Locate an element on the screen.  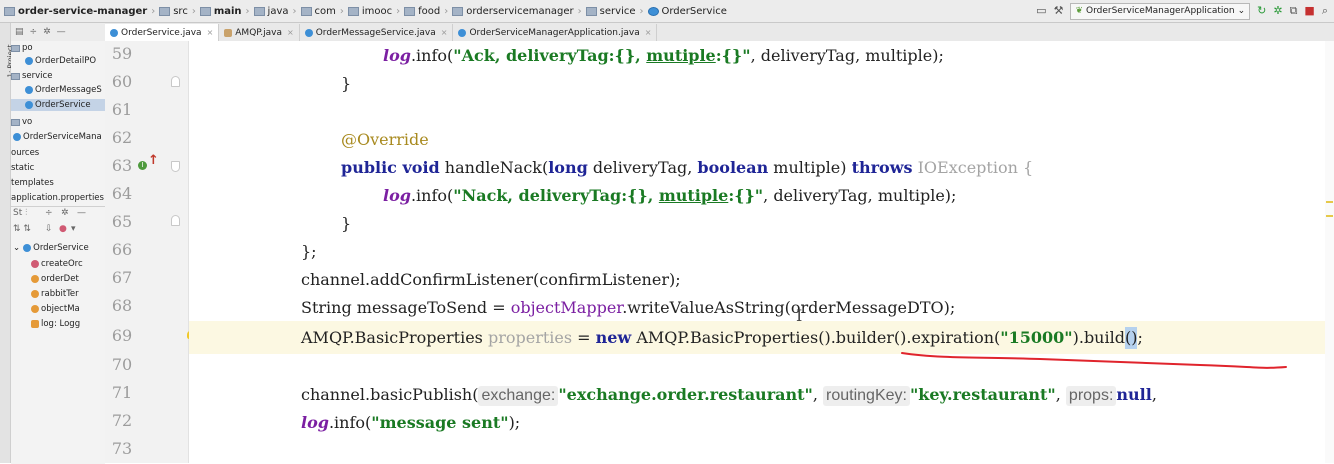
structure-item: createOrc is located at coordinates (57, 264).